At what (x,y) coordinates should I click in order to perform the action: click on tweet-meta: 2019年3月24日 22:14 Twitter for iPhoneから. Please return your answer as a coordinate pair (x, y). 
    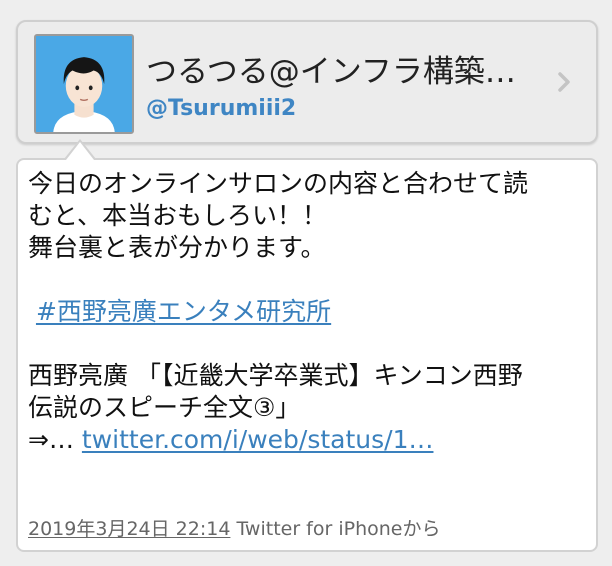
    Looking at the image, I should click on (234, 527).